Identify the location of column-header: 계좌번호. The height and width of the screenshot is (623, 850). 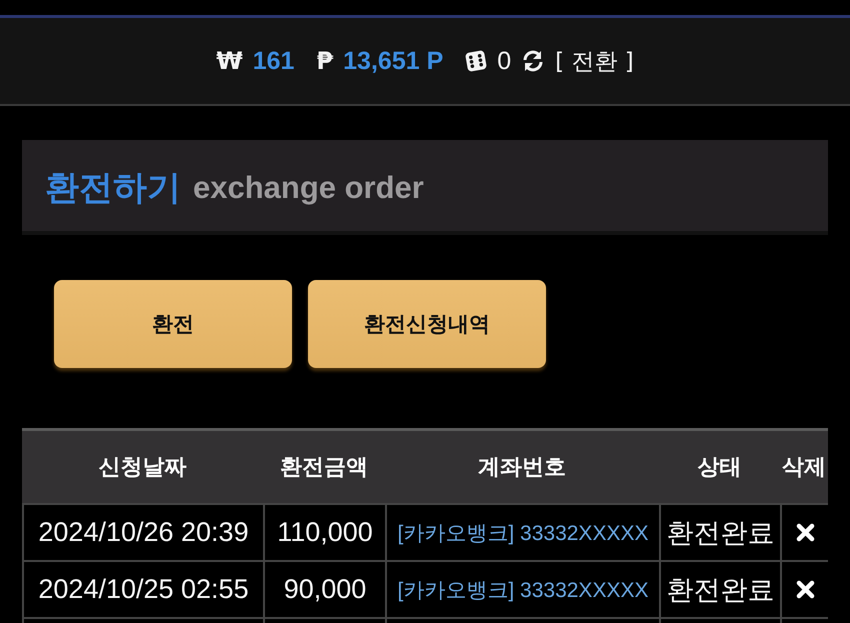
(522, 468).